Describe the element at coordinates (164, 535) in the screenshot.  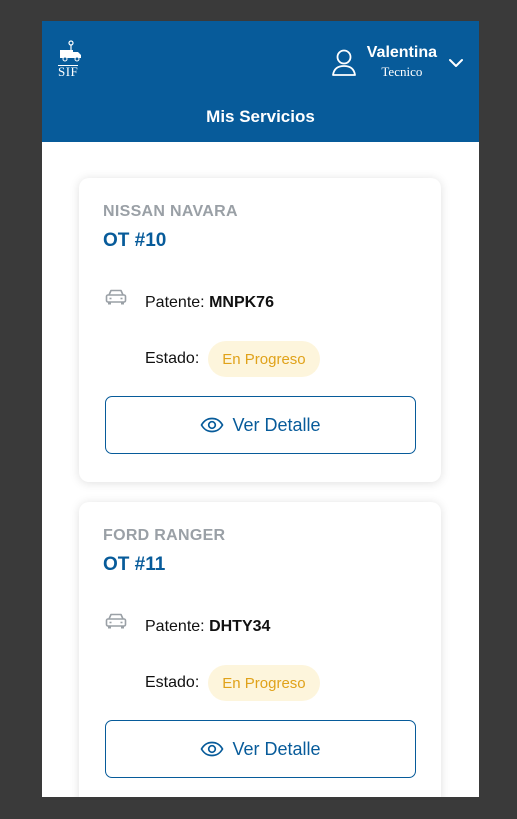
I see `vehicle-name: FORD RANGER` at that location.